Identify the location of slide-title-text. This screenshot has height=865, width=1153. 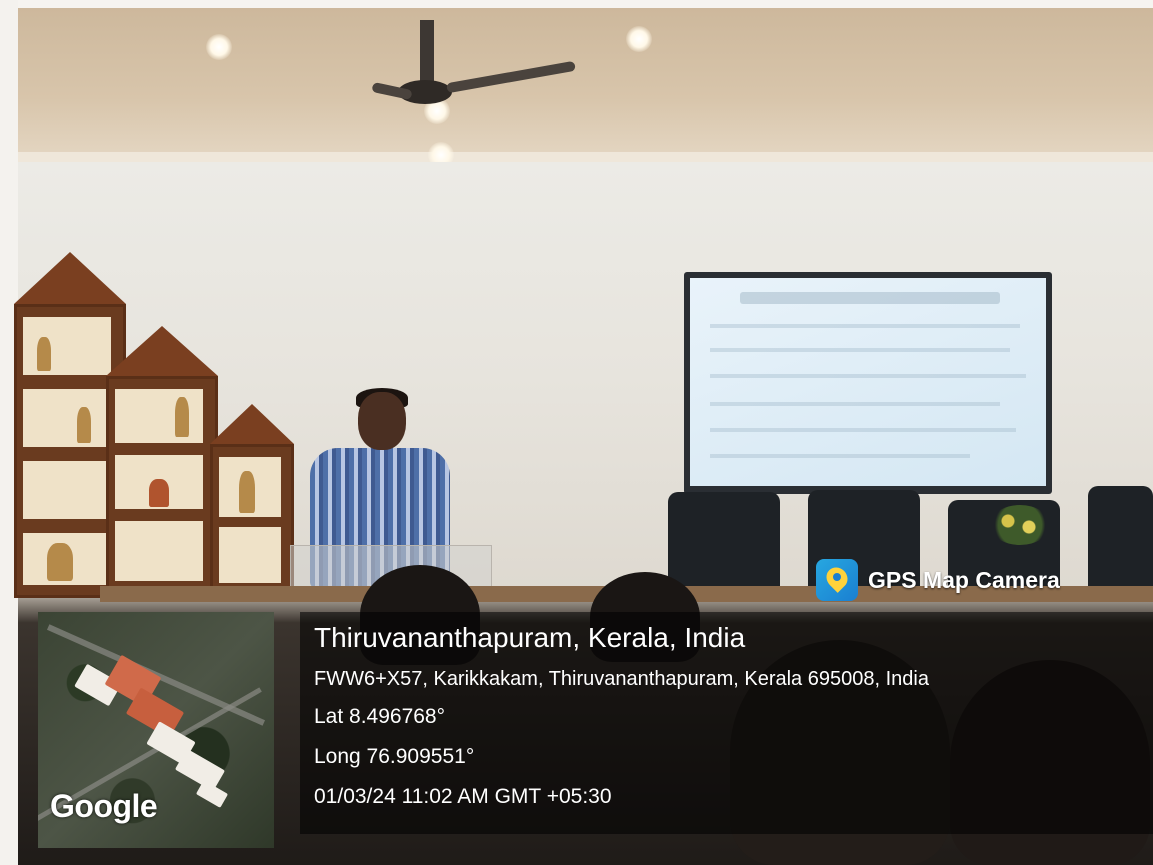
(870, 298).